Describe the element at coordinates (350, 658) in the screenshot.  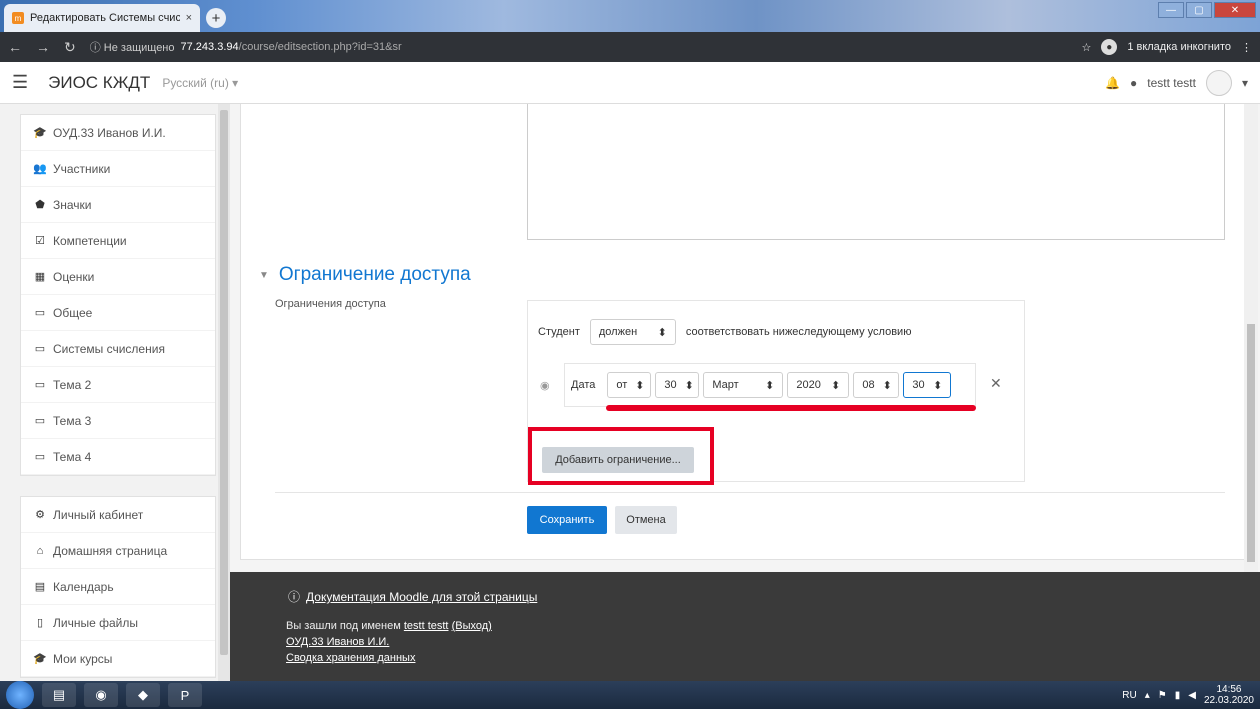
I see `data-retention-link: Сводка хранения данных` at that location.